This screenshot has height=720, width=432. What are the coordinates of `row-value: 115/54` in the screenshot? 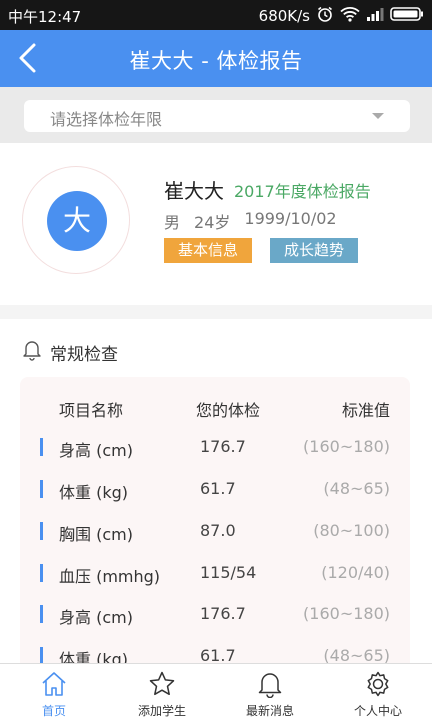 It's located at (228, 572).